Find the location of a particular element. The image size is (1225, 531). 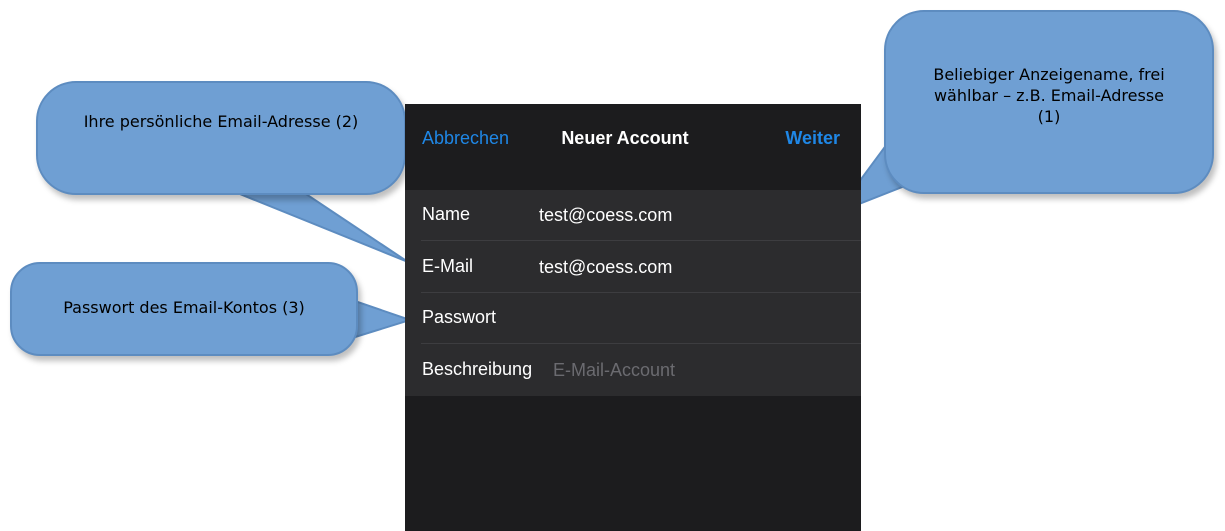

navigation-bar: Abbrechen Neuer Account Weiter is located at coordinates (633, 137).